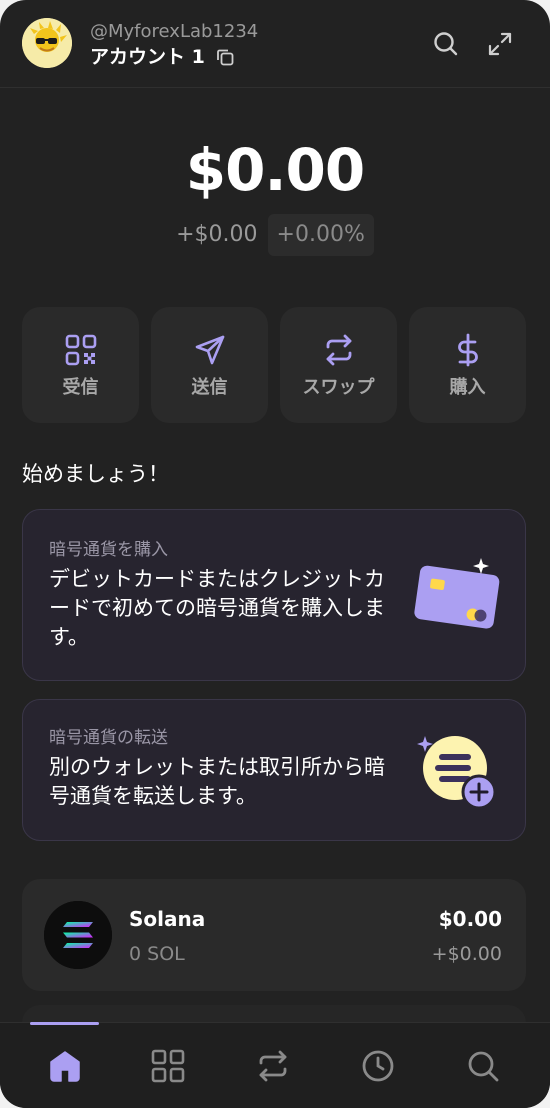  Describe the element at coordinates (95, 474) in the screenshot. I see `getting-started-title: 始めましょう！` at that location.